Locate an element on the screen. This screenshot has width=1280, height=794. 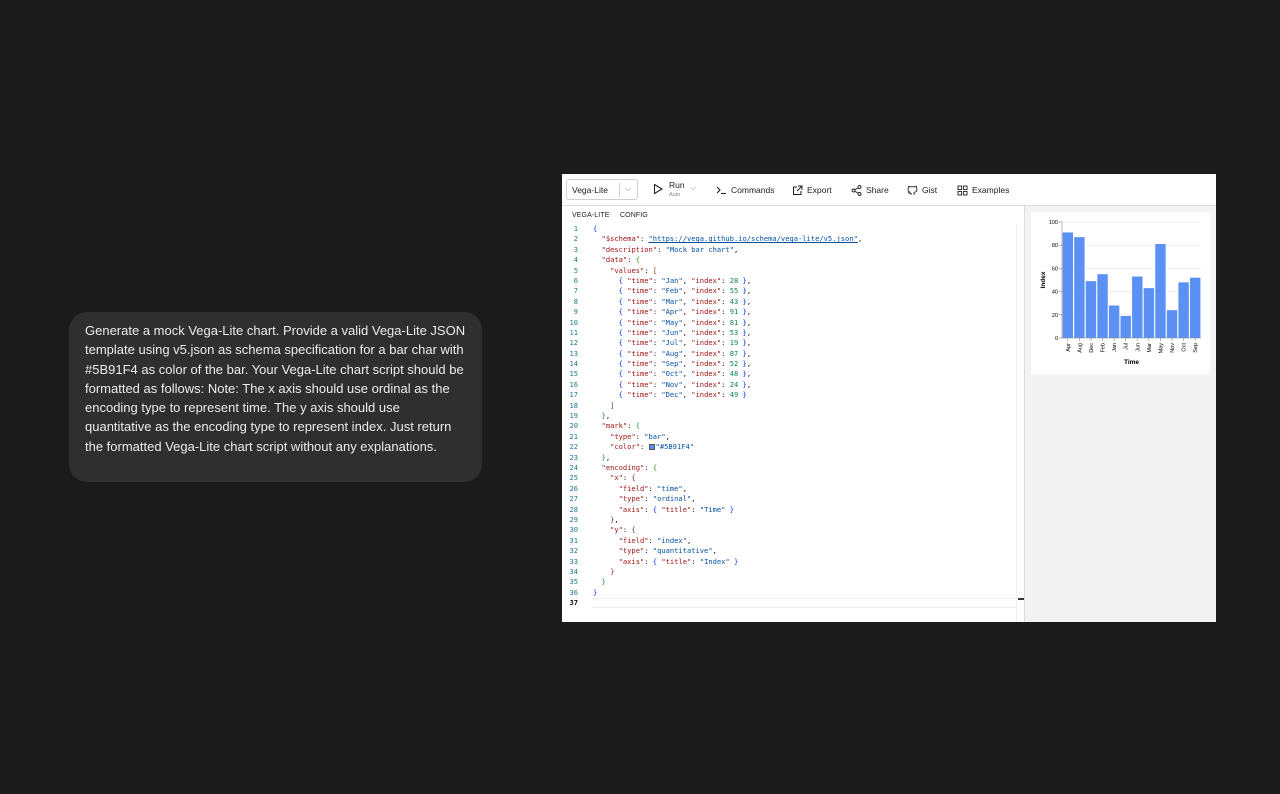
code-line: 24 "encoding": { is located at coordinates (789, 468).